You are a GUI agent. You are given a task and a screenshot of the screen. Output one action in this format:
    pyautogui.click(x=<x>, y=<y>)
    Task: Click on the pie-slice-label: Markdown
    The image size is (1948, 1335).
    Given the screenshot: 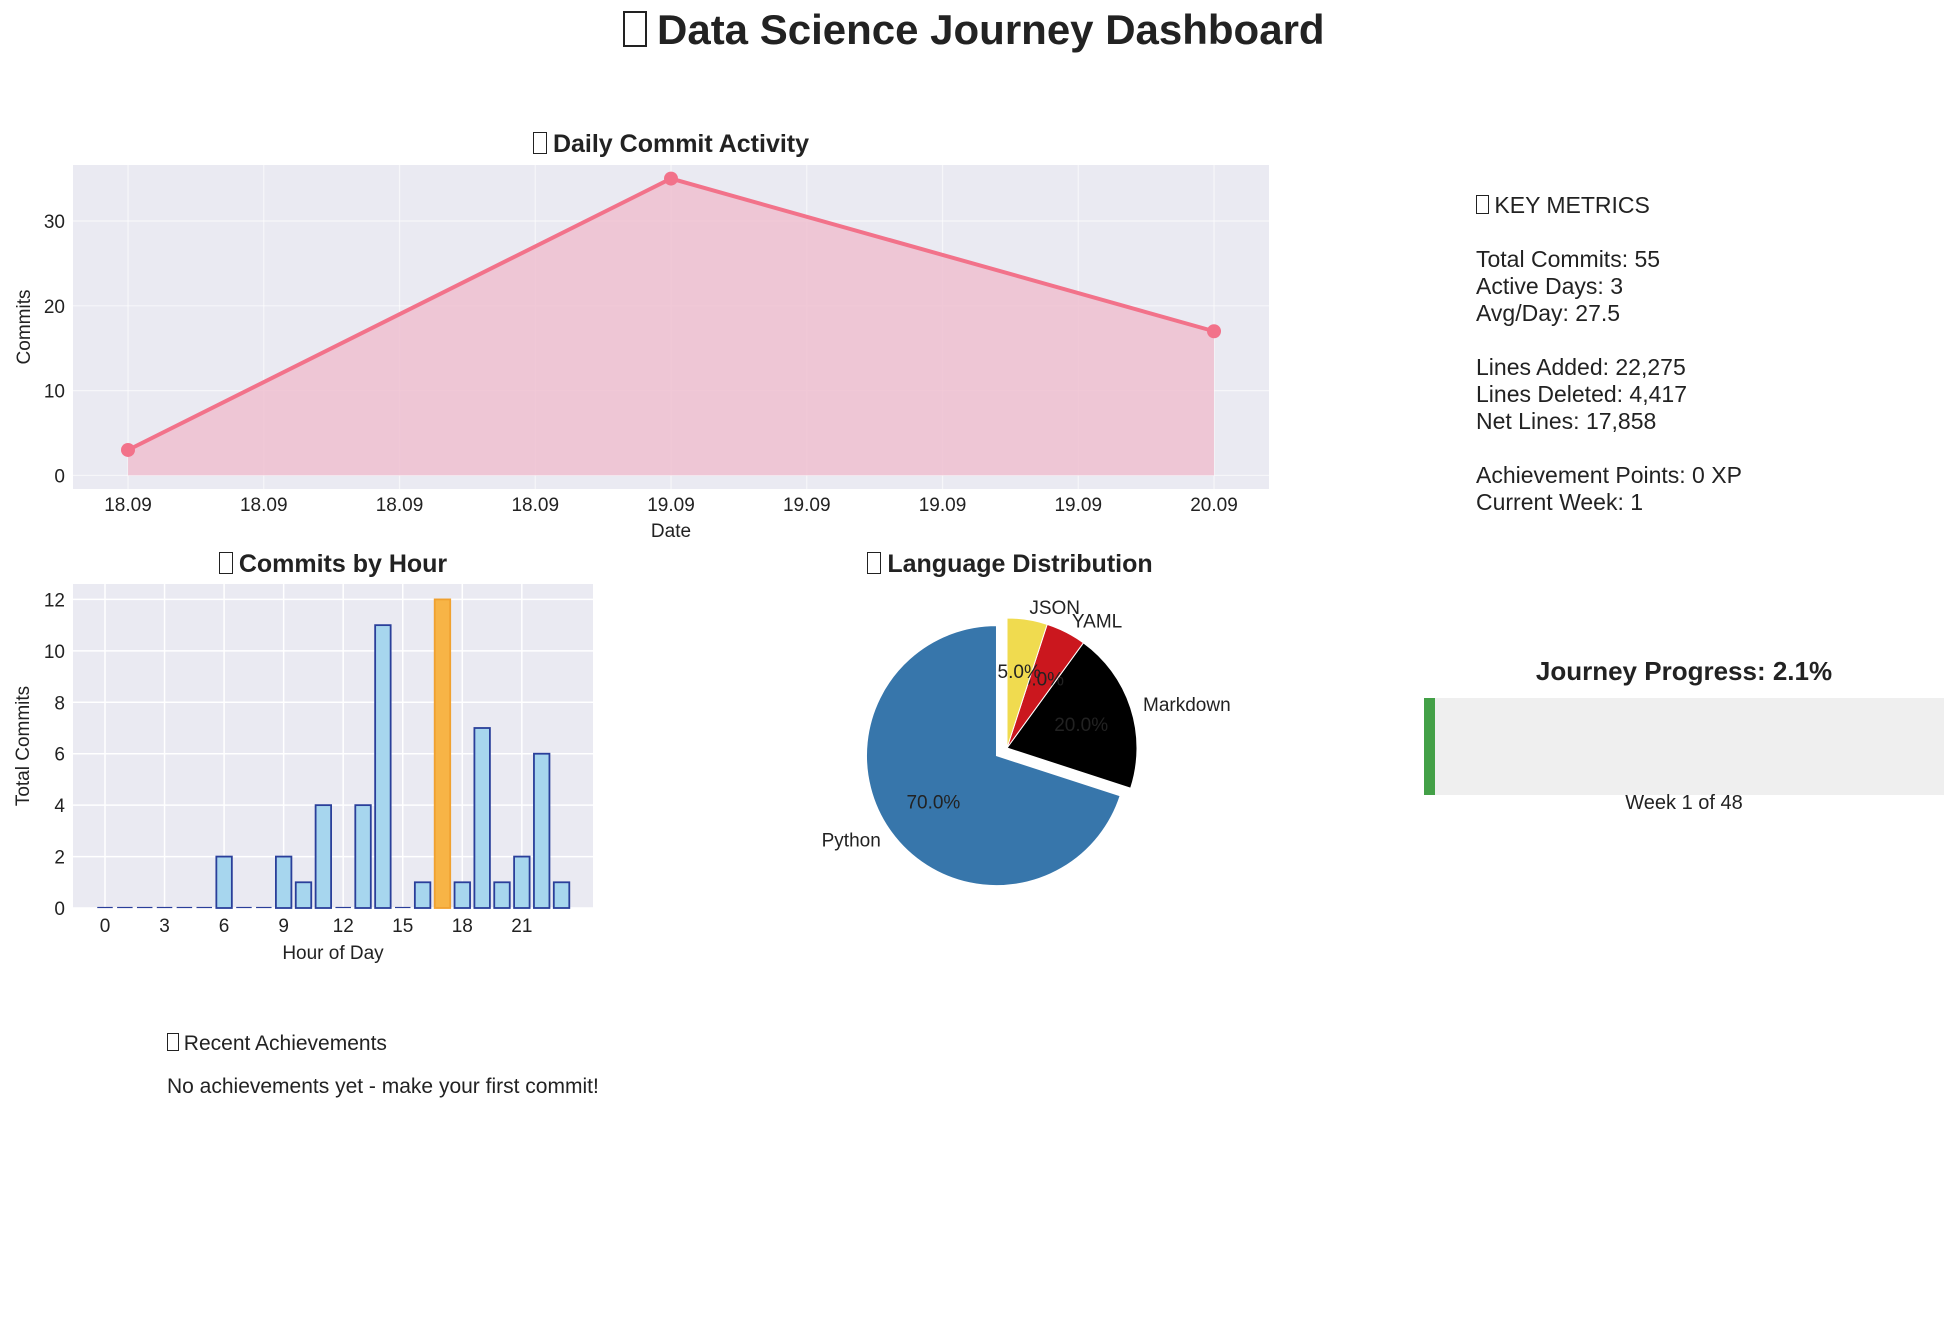 What is the action you would take?
    pyautogui.click(x=1187, y=705)
    